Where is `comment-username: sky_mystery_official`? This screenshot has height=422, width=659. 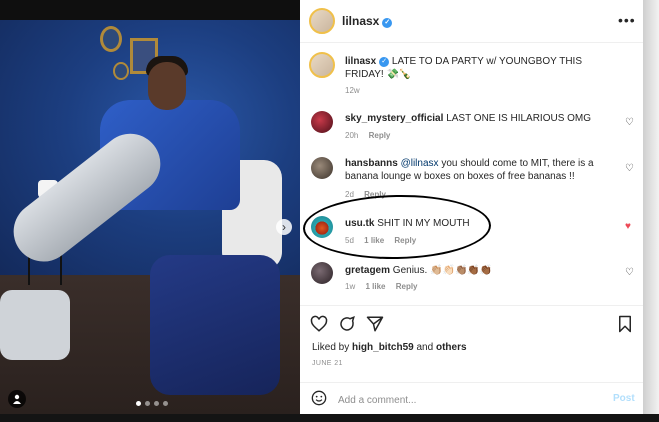 comment-username: sky_mystery_official is located at coordinates (394, 118).